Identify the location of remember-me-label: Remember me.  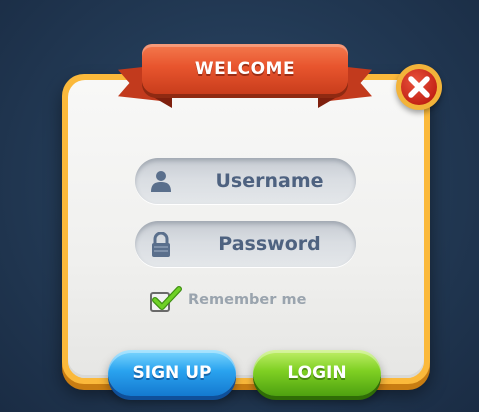
(247, 300).